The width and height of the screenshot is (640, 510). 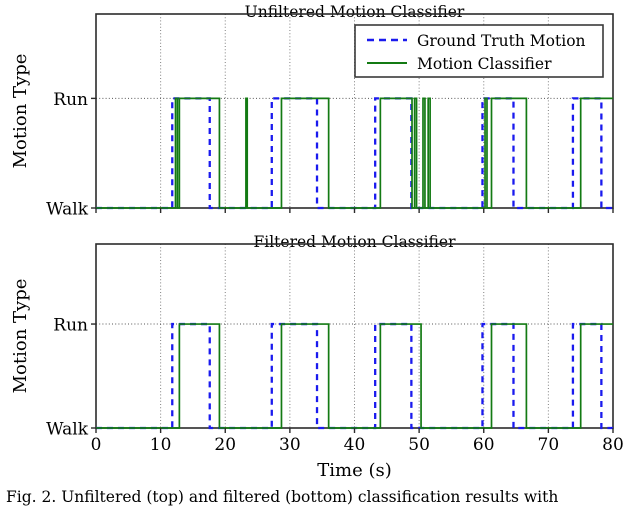 I want to click on xtick-label-20: 20, so click(x=225, y=445).